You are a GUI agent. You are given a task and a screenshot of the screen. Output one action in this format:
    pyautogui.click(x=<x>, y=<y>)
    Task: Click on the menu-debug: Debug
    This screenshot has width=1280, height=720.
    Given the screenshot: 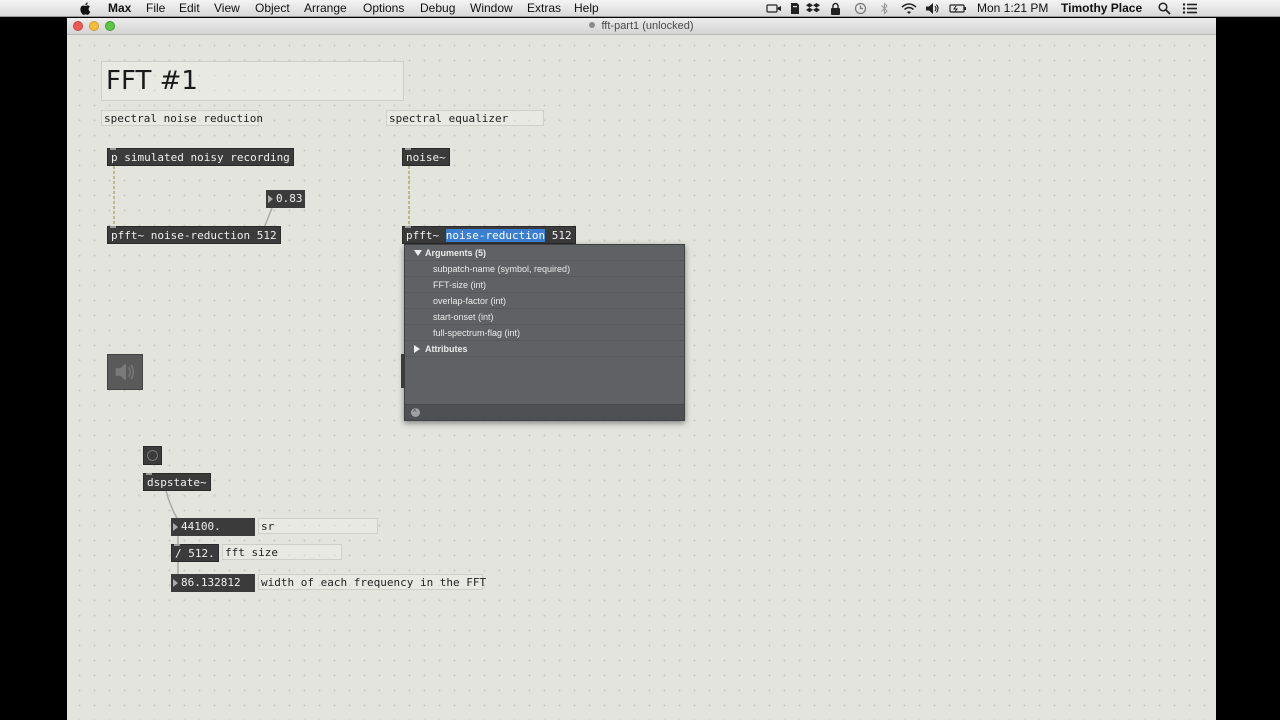 What is the action you would take?
    pyautogui.click(x=437, y=8)
    